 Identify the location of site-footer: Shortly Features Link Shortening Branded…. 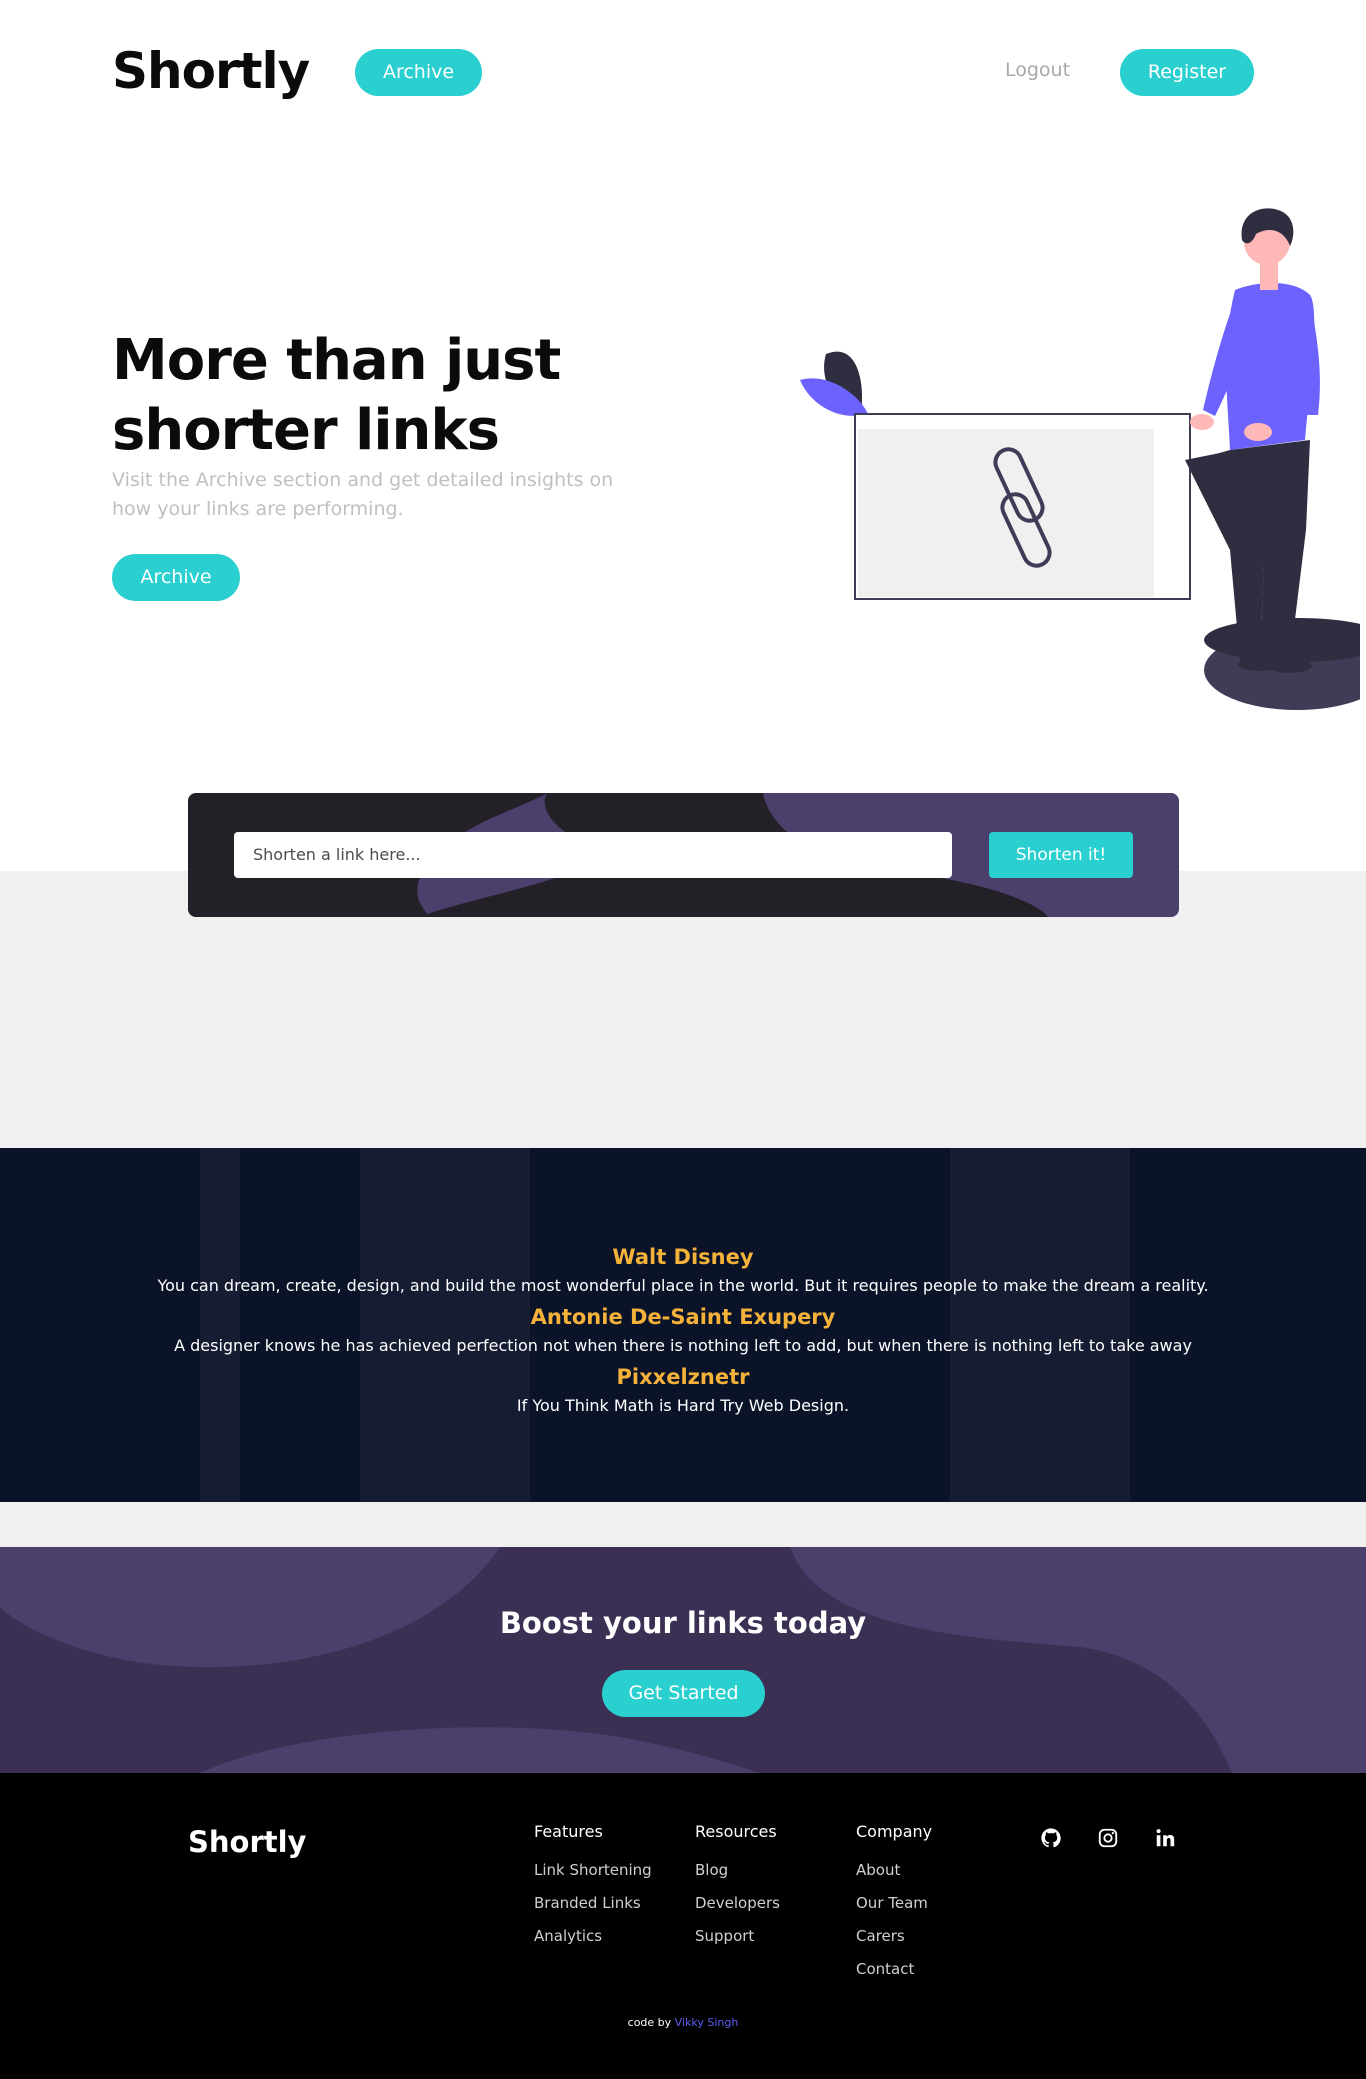
(683, 1926).